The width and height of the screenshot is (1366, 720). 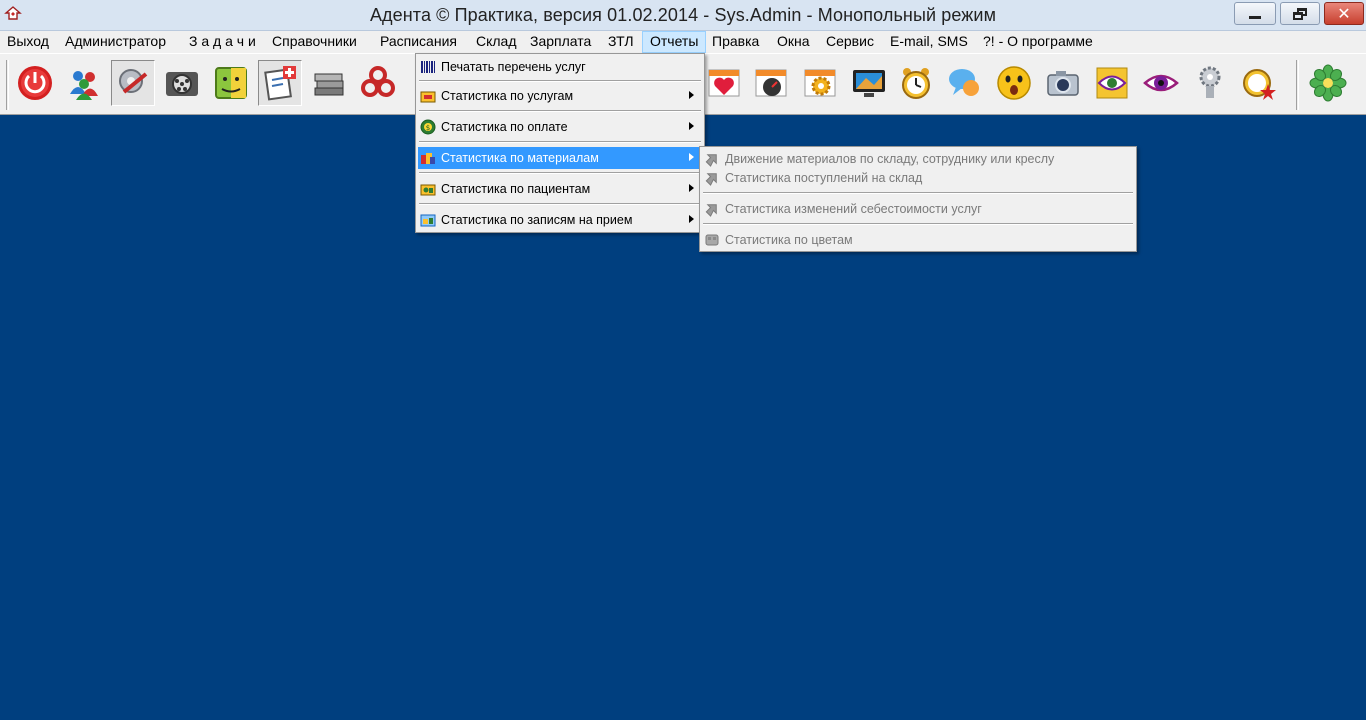 What do you see at coordinates (850, 42) in the screenshot?
I see `menu-service: Сервис` at bounding box center [850, 42].